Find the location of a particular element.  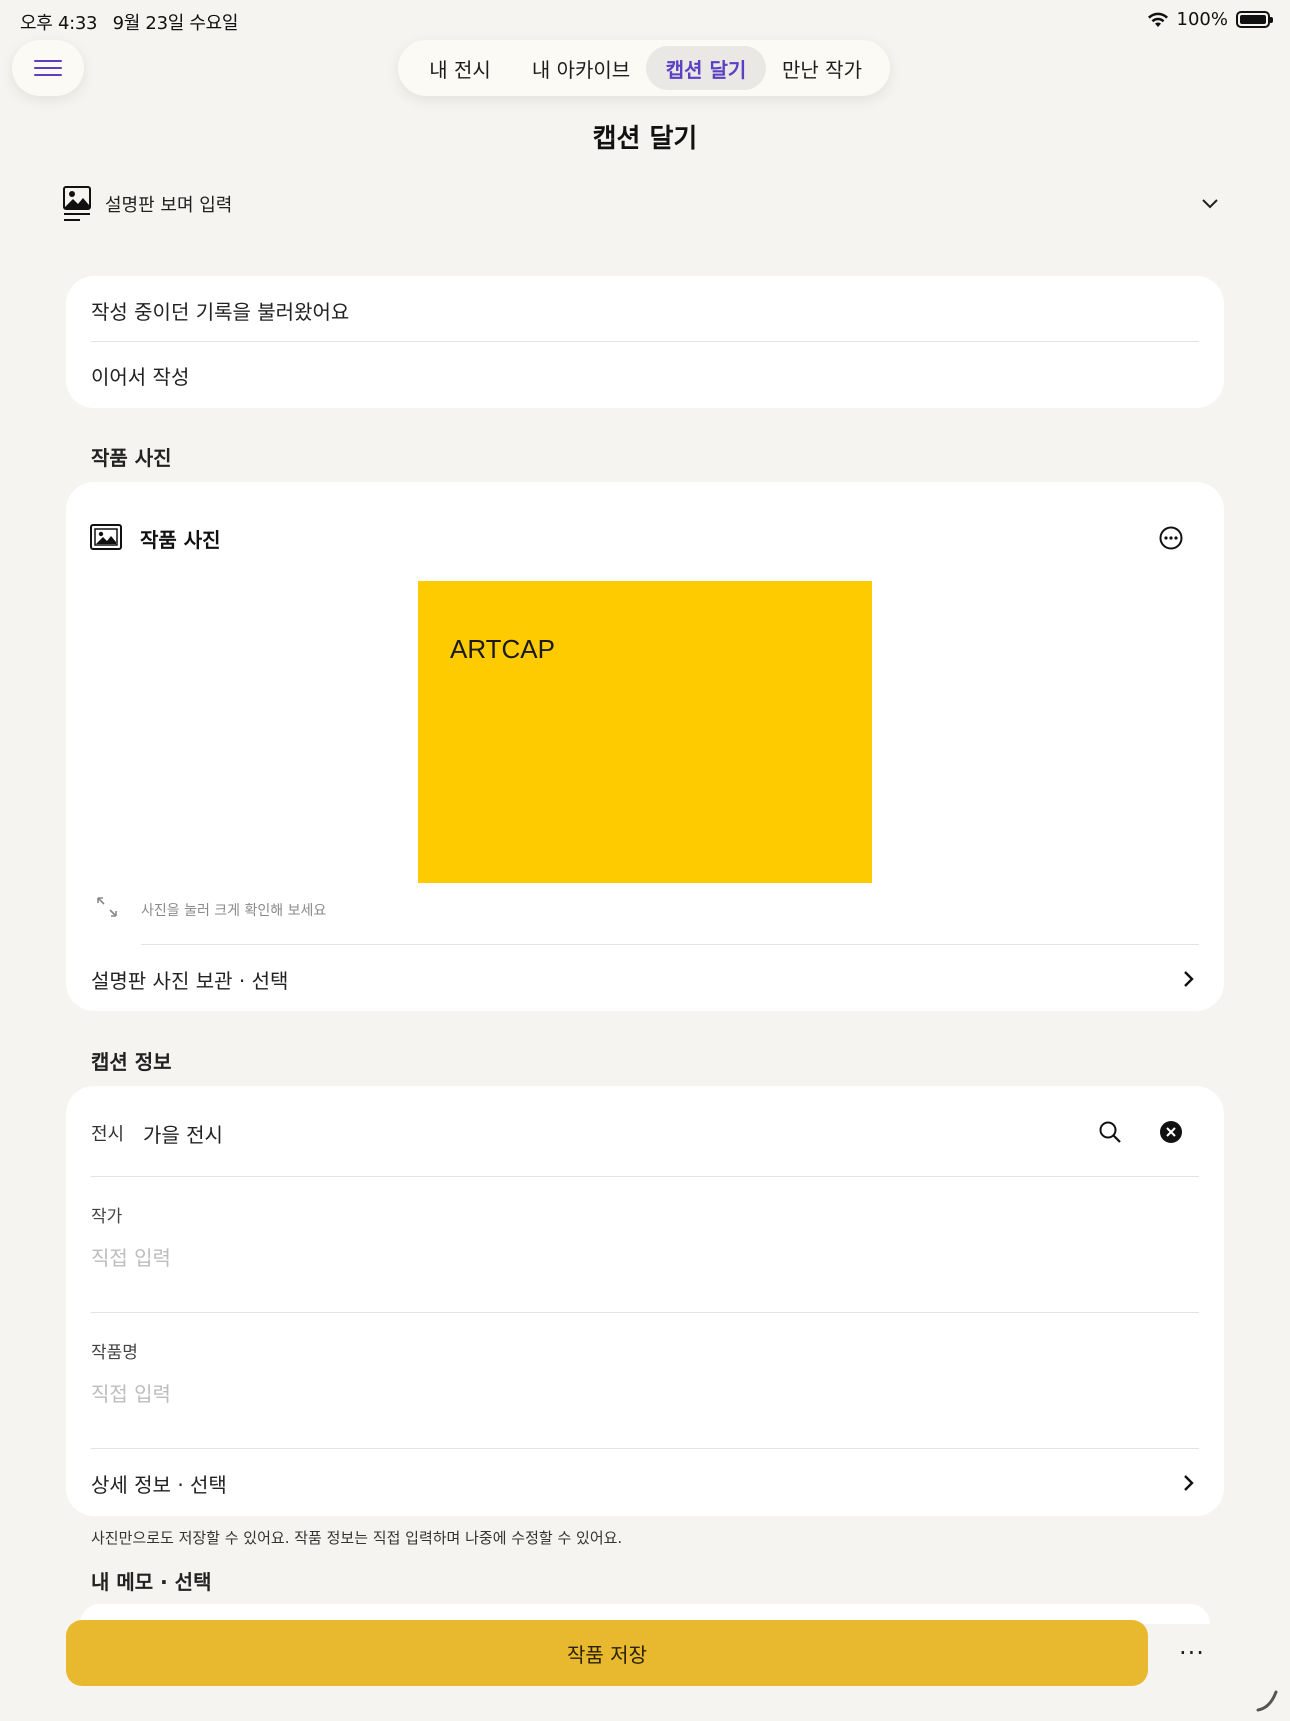

status-bar-right: 100% is located at coordinates (1210, 19).